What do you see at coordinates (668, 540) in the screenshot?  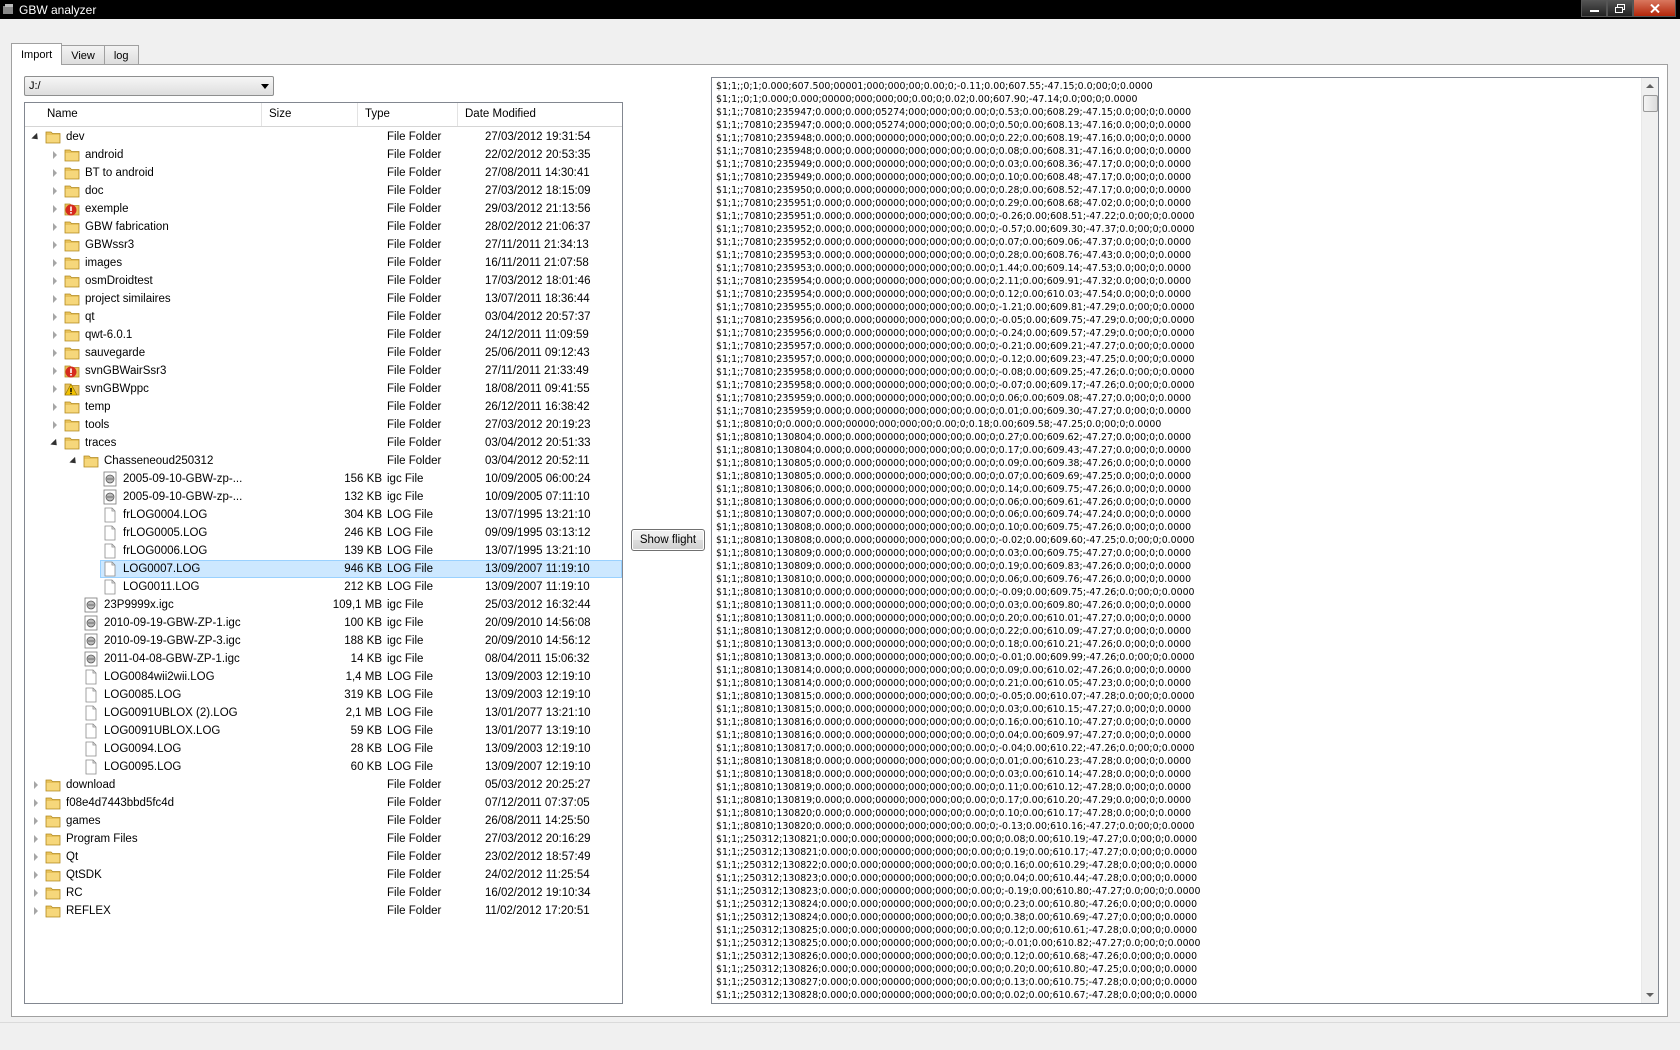 I see `show-flight-button: Show flight` at bounding box center [668, 540].